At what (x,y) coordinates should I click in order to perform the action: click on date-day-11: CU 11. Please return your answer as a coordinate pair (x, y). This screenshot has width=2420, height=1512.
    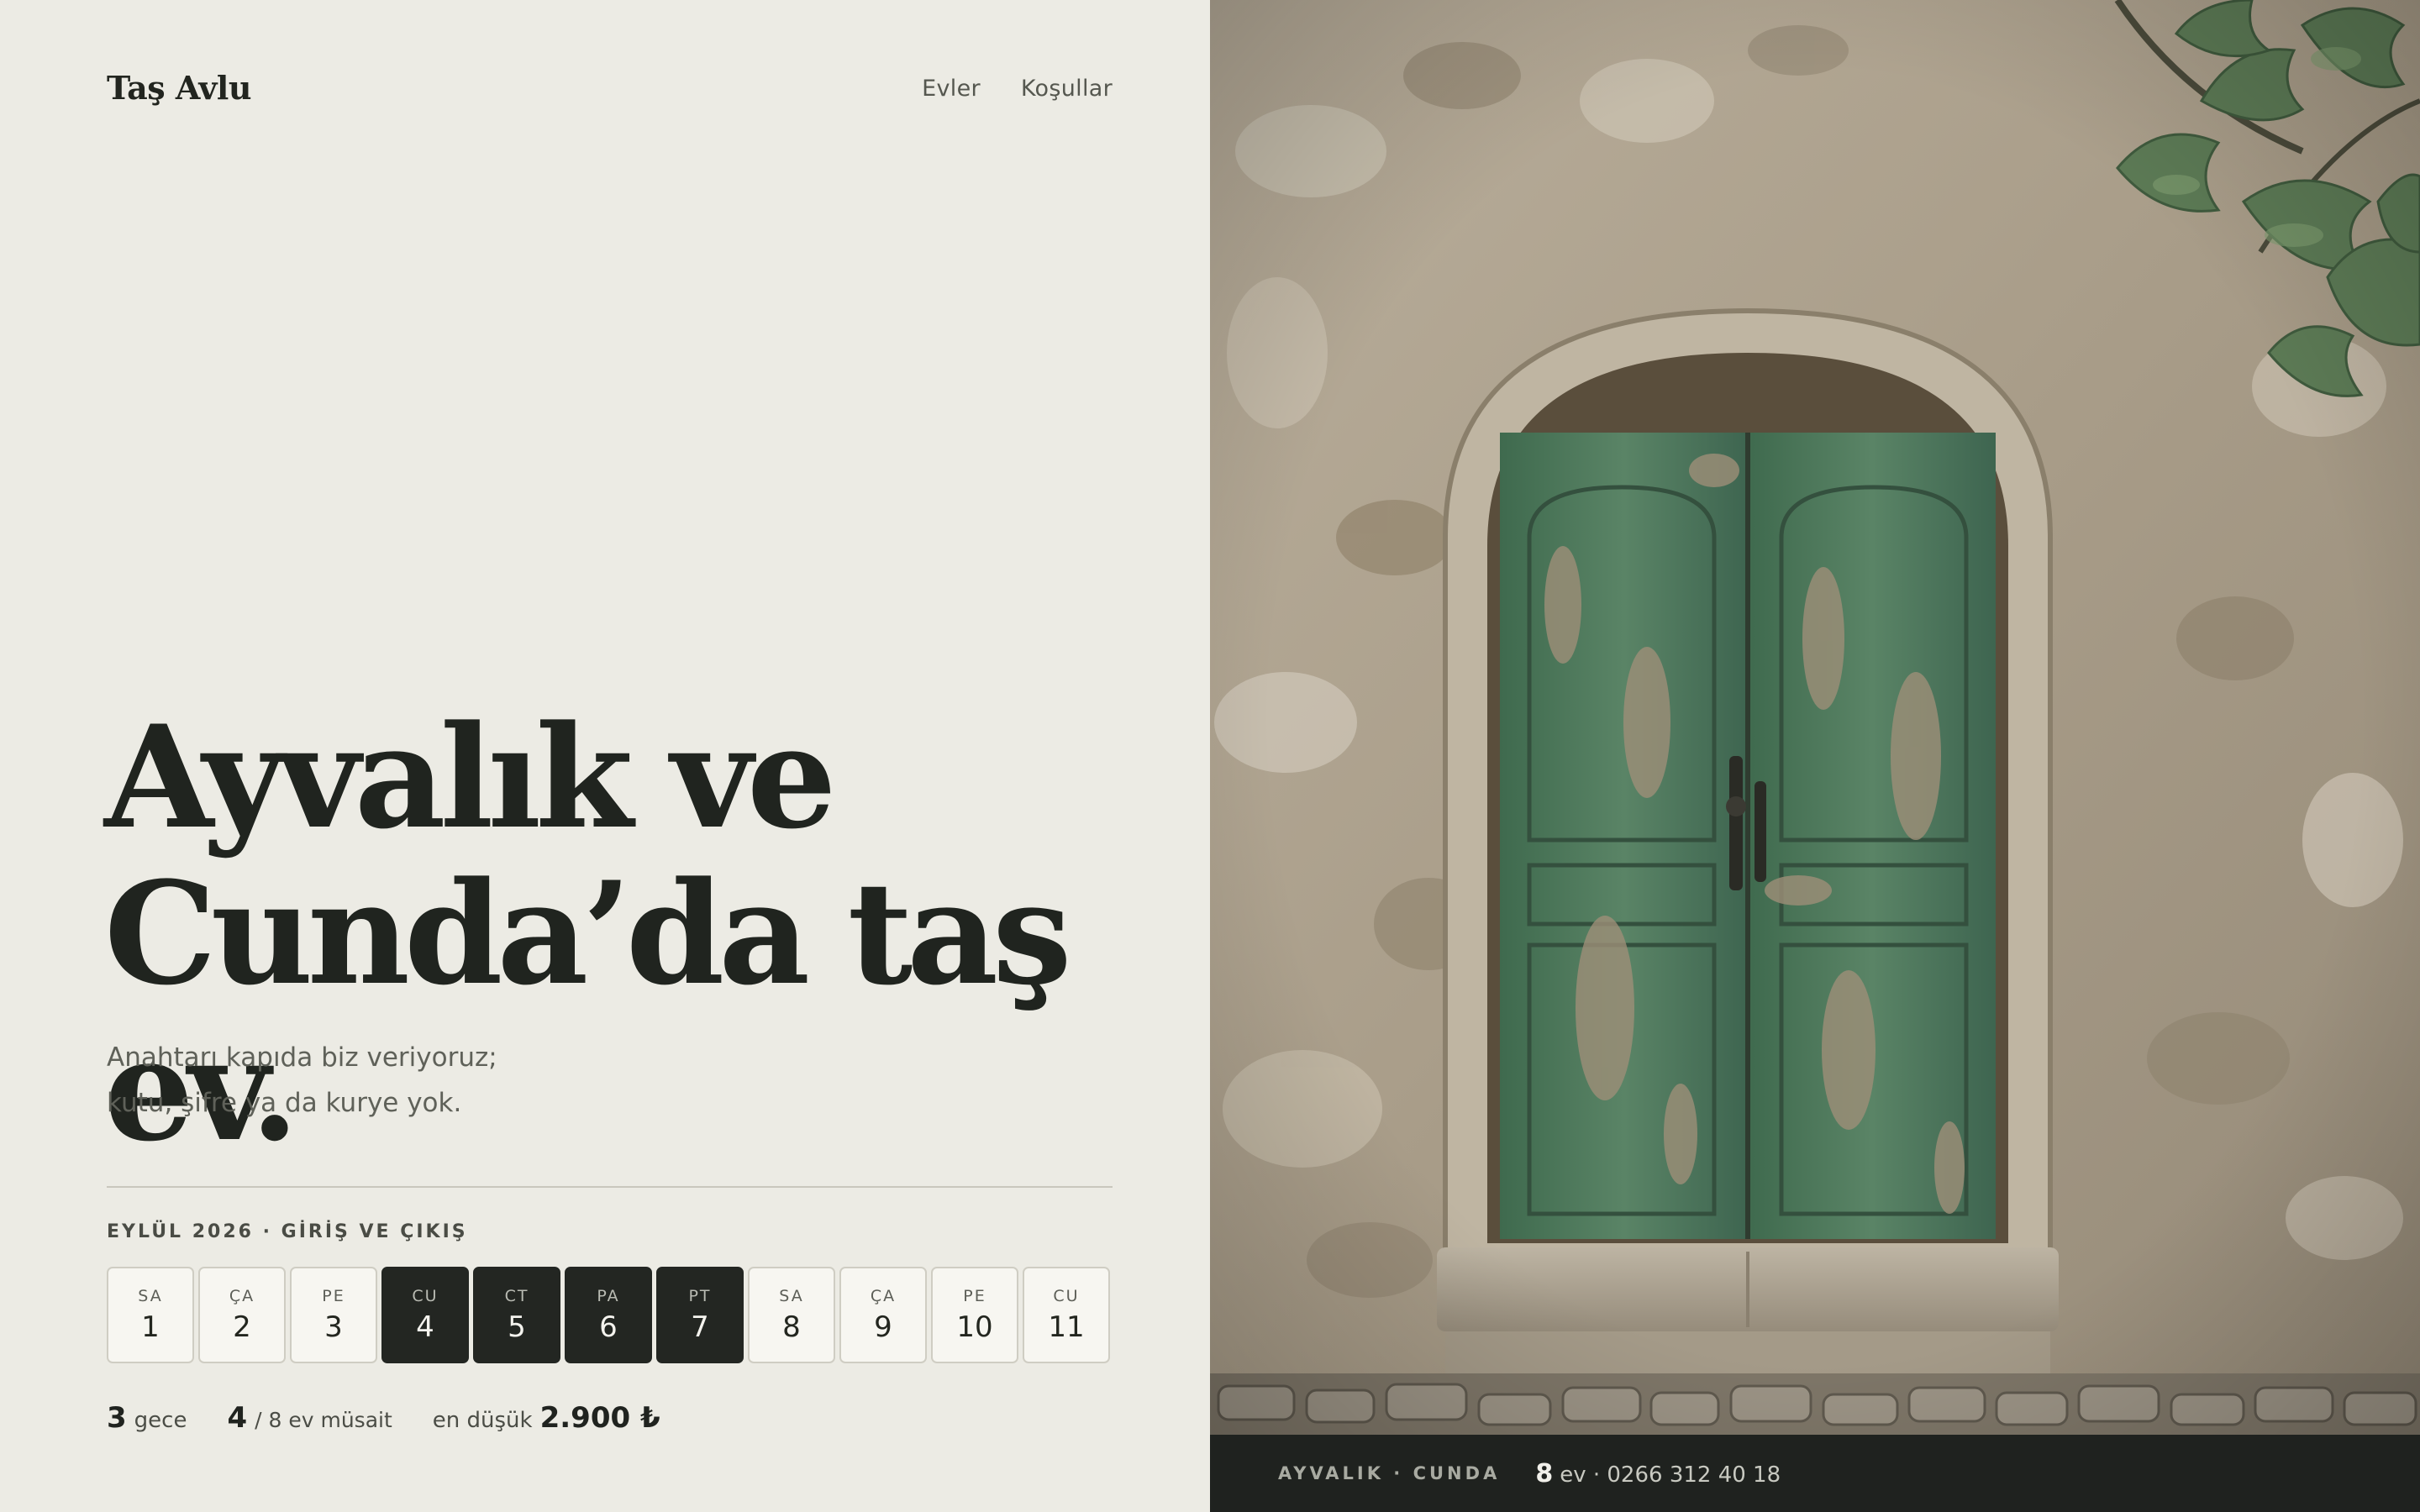
    Looking at the image, I should click on (1066, 1315).